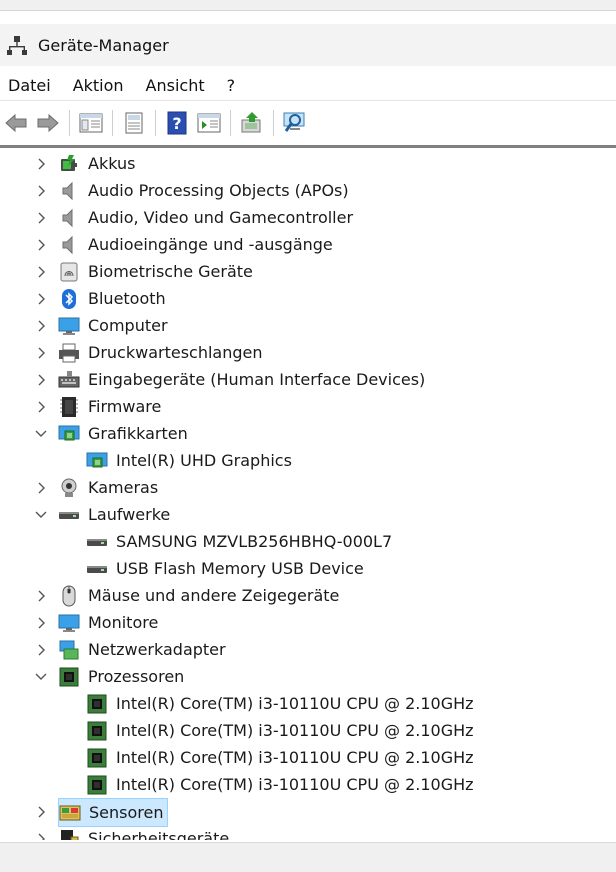 The width and height of the screenshot is (616, 872). I want to click on tree-category: Netzwerkadapter, so click(142, 649).